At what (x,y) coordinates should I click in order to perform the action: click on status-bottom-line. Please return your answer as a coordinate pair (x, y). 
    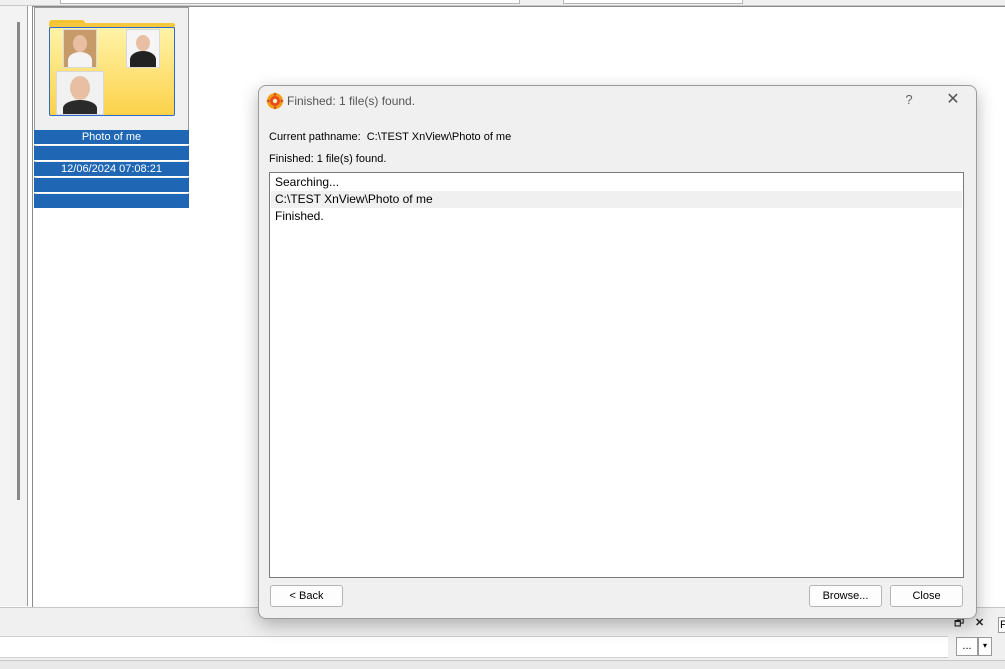
    Looking at the image, I should click on (502, 664).